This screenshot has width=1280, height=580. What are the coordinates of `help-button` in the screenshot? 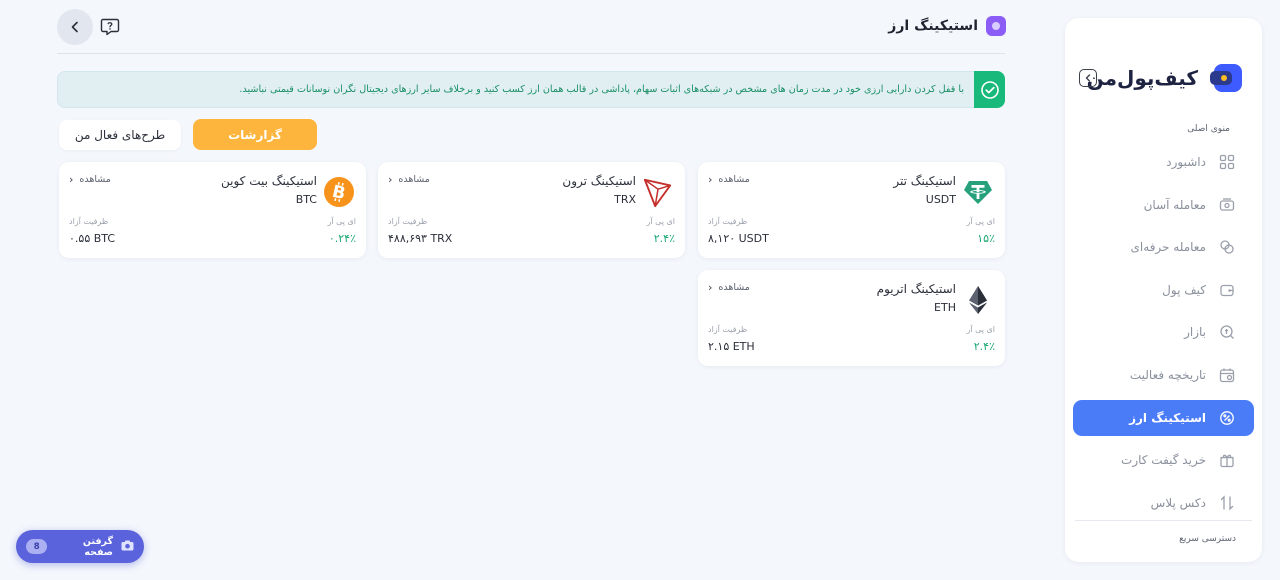 It's located at (110, 27).